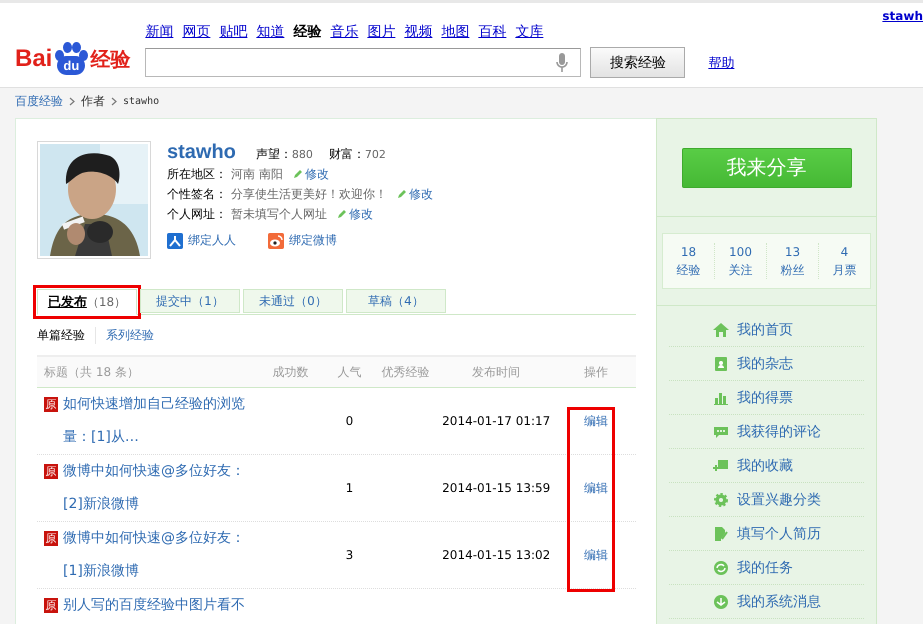 This screenshot has width=923, height=624. I want to click on username: stawho, so click(201, 152).